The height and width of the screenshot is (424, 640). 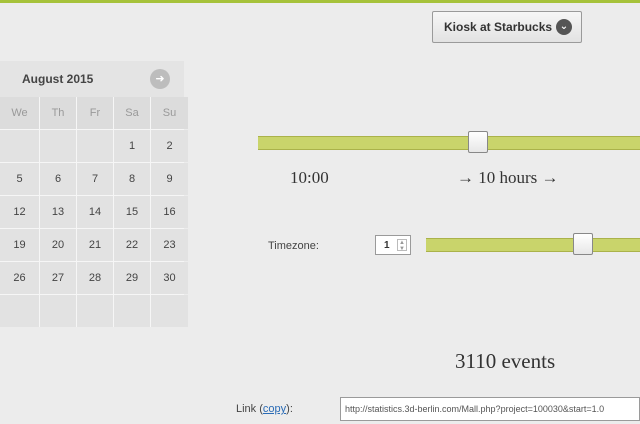 I want to click on copy-link: copy, so click(x=274, y=409).